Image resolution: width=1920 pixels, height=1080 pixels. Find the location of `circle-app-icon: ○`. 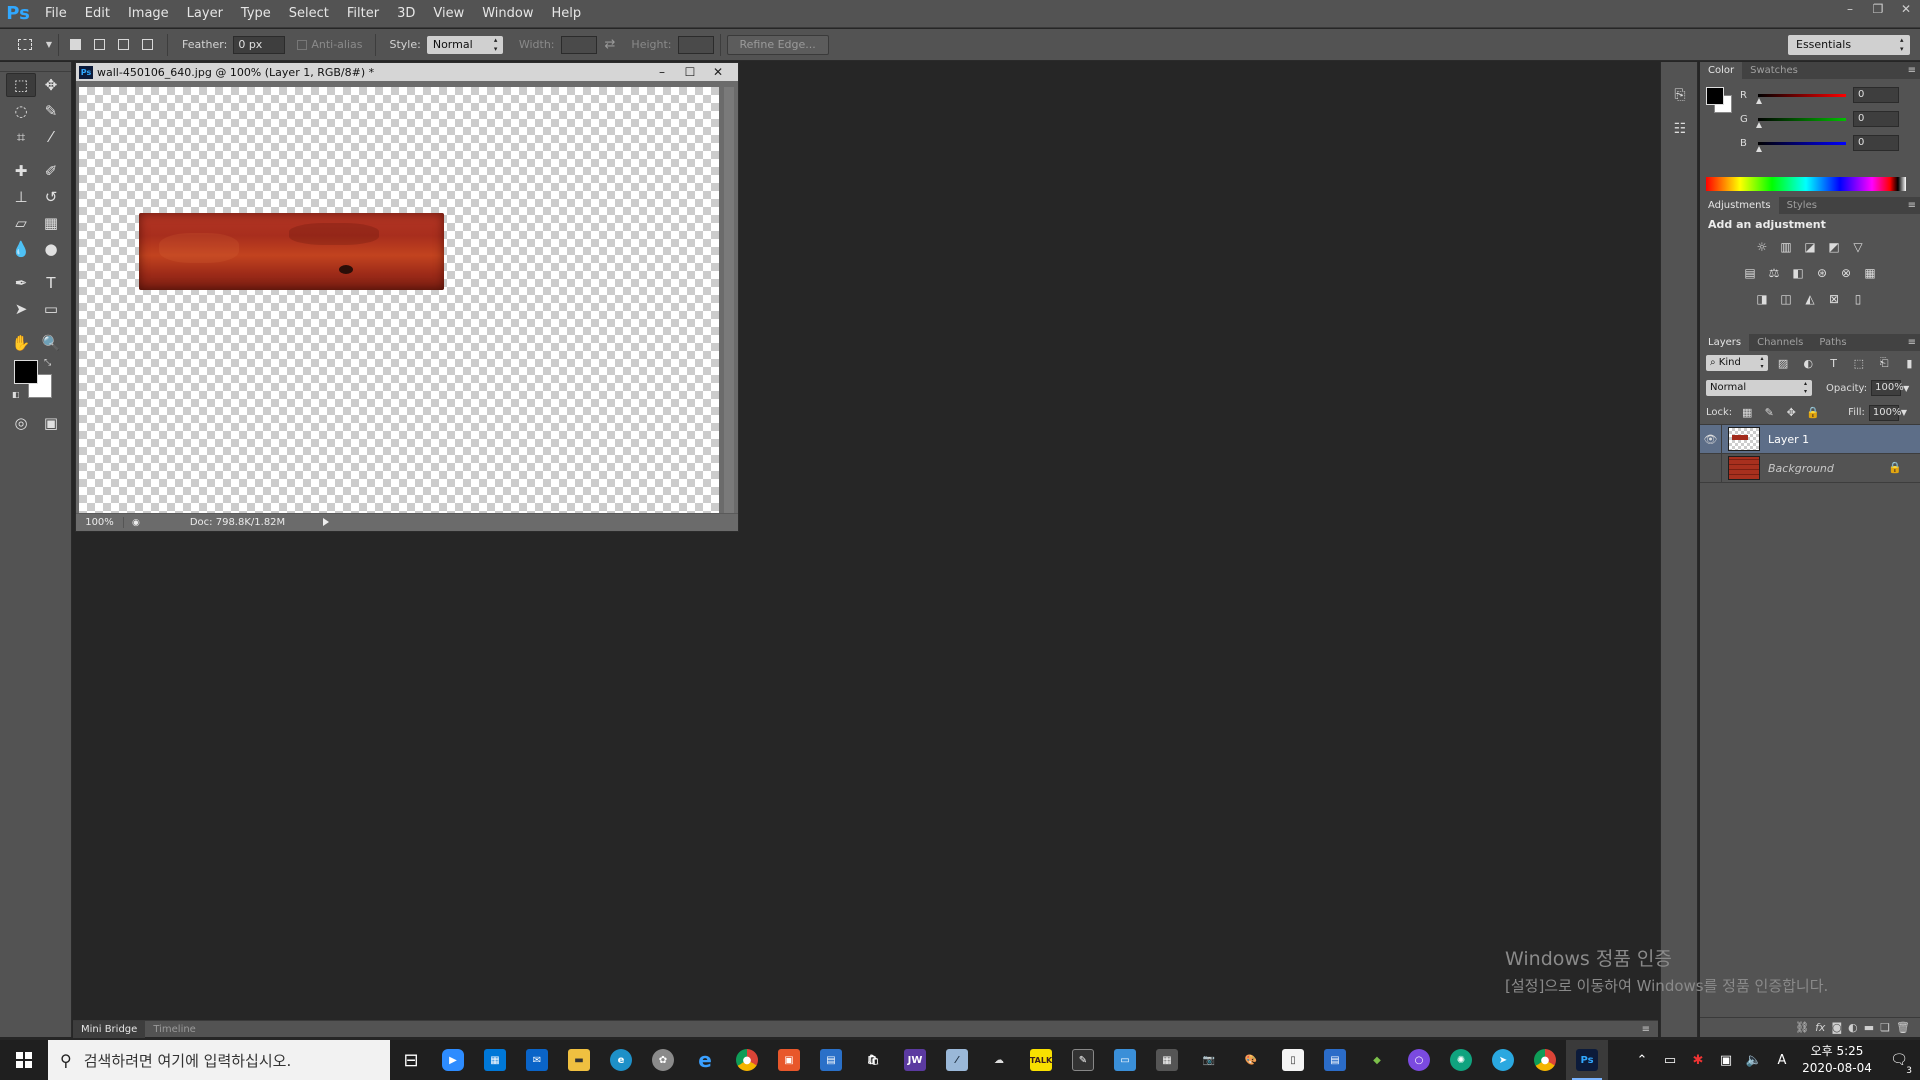

circle-app-icon: ○ is located at coordinates (1419, 1060).